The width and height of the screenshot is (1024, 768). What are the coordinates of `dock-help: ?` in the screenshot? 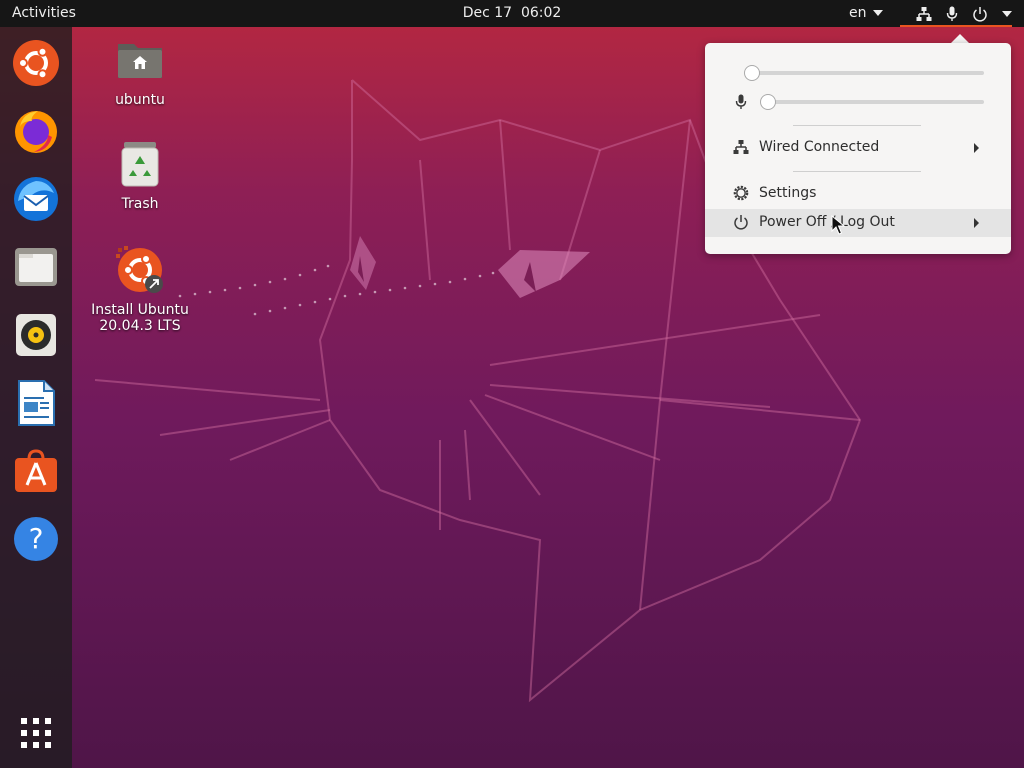 It's located at (36, 539).